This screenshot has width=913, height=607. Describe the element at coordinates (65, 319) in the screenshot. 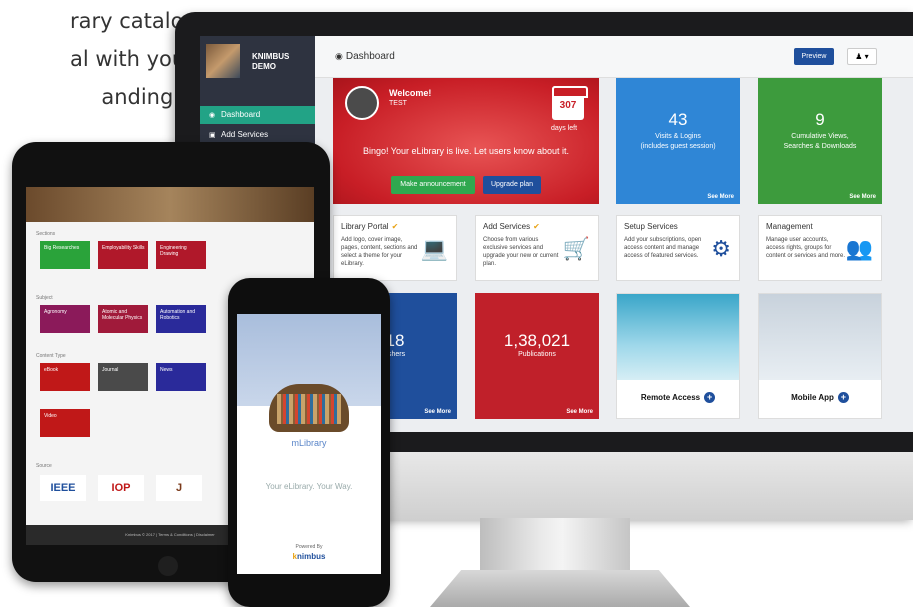

I see `subject-thumb: Agronomy` at that location.